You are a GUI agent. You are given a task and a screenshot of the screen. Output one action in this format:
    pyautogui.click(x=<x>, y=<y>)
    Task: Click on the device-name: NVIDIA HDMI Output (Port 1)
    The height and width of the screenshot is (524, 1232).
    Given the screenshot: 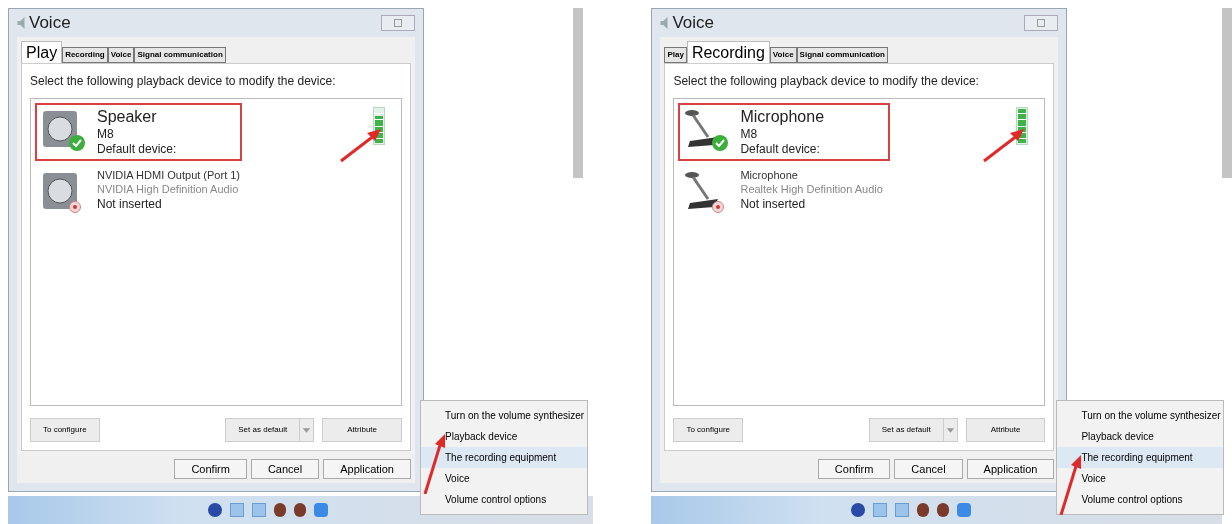 What is the action you would take?
    pyautogui.click(x=169, y=176)
    